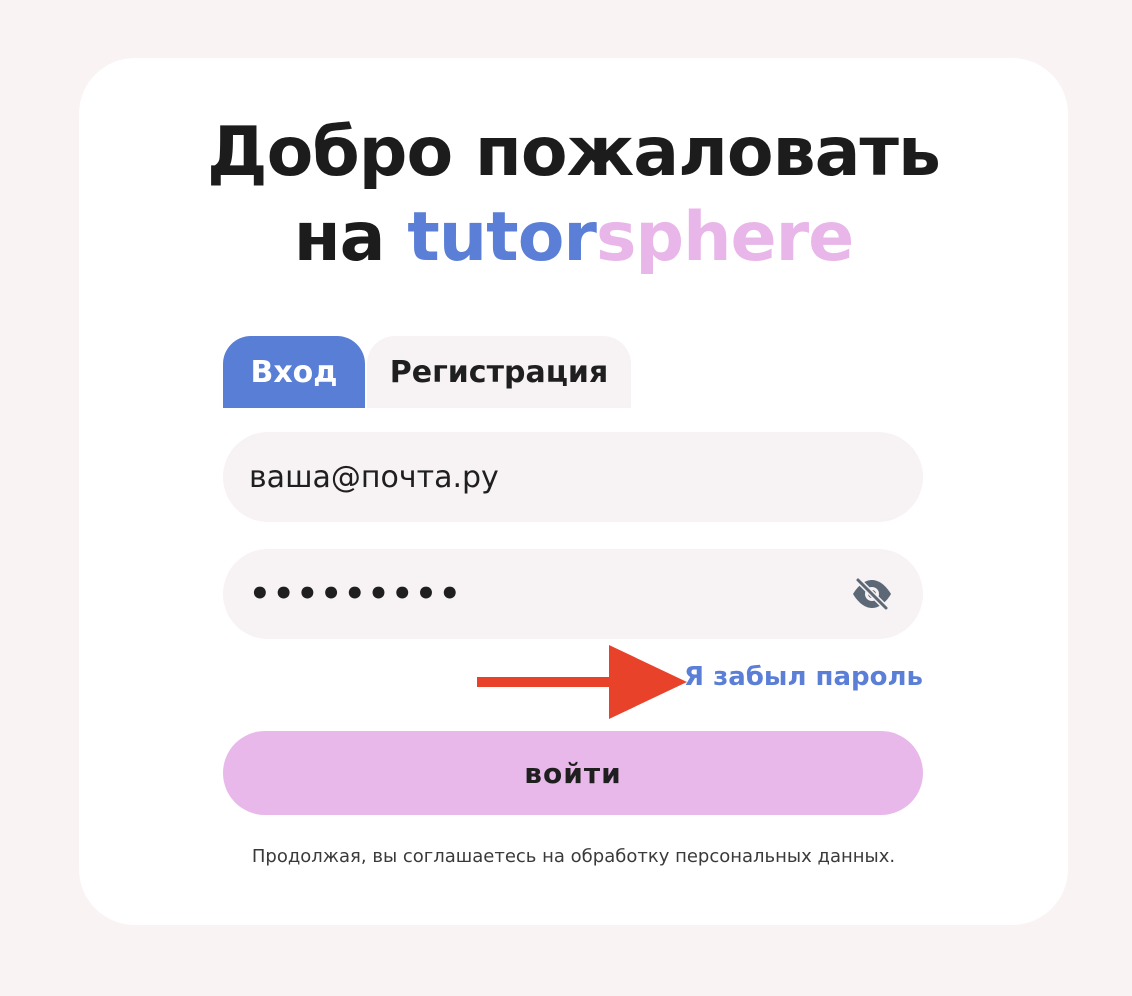 This screenshot has height=996, width=1132. I want to click on email-field, so click(573, 477).